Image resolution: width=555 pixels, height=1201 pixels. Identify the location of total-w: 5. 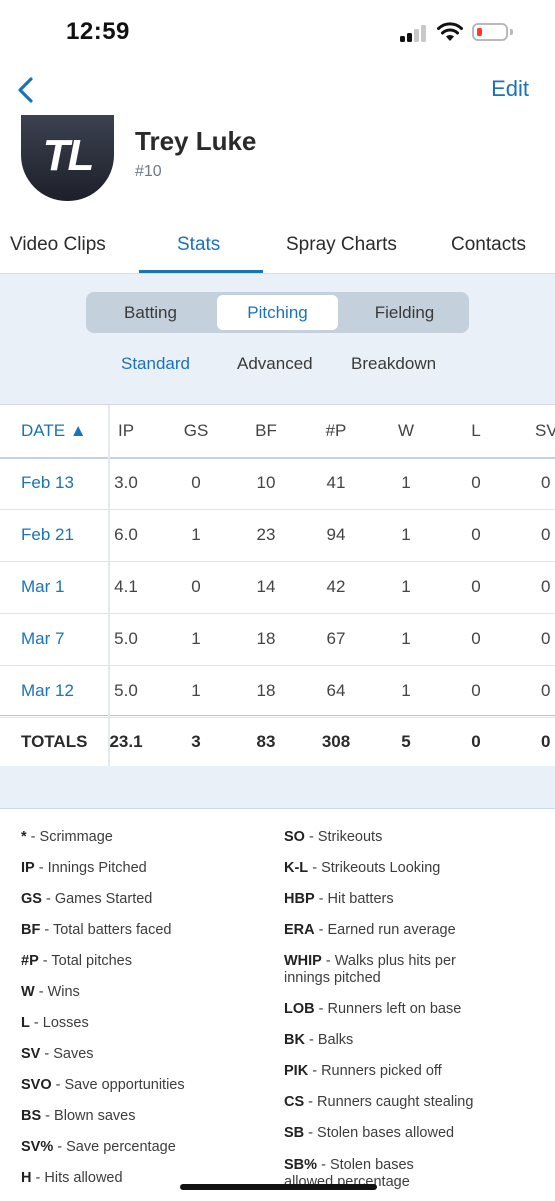
(406, 741).